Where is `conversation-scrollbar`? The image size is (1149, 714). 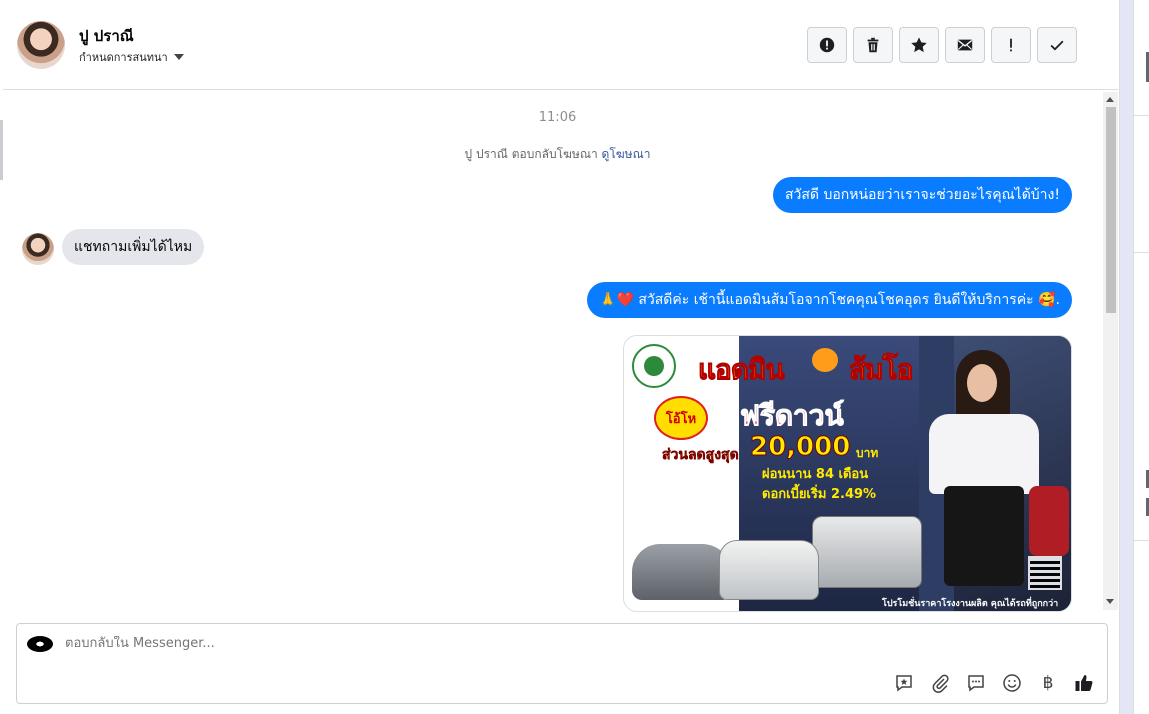 conversation-scrollbar is located at coordinates (1110, 351).